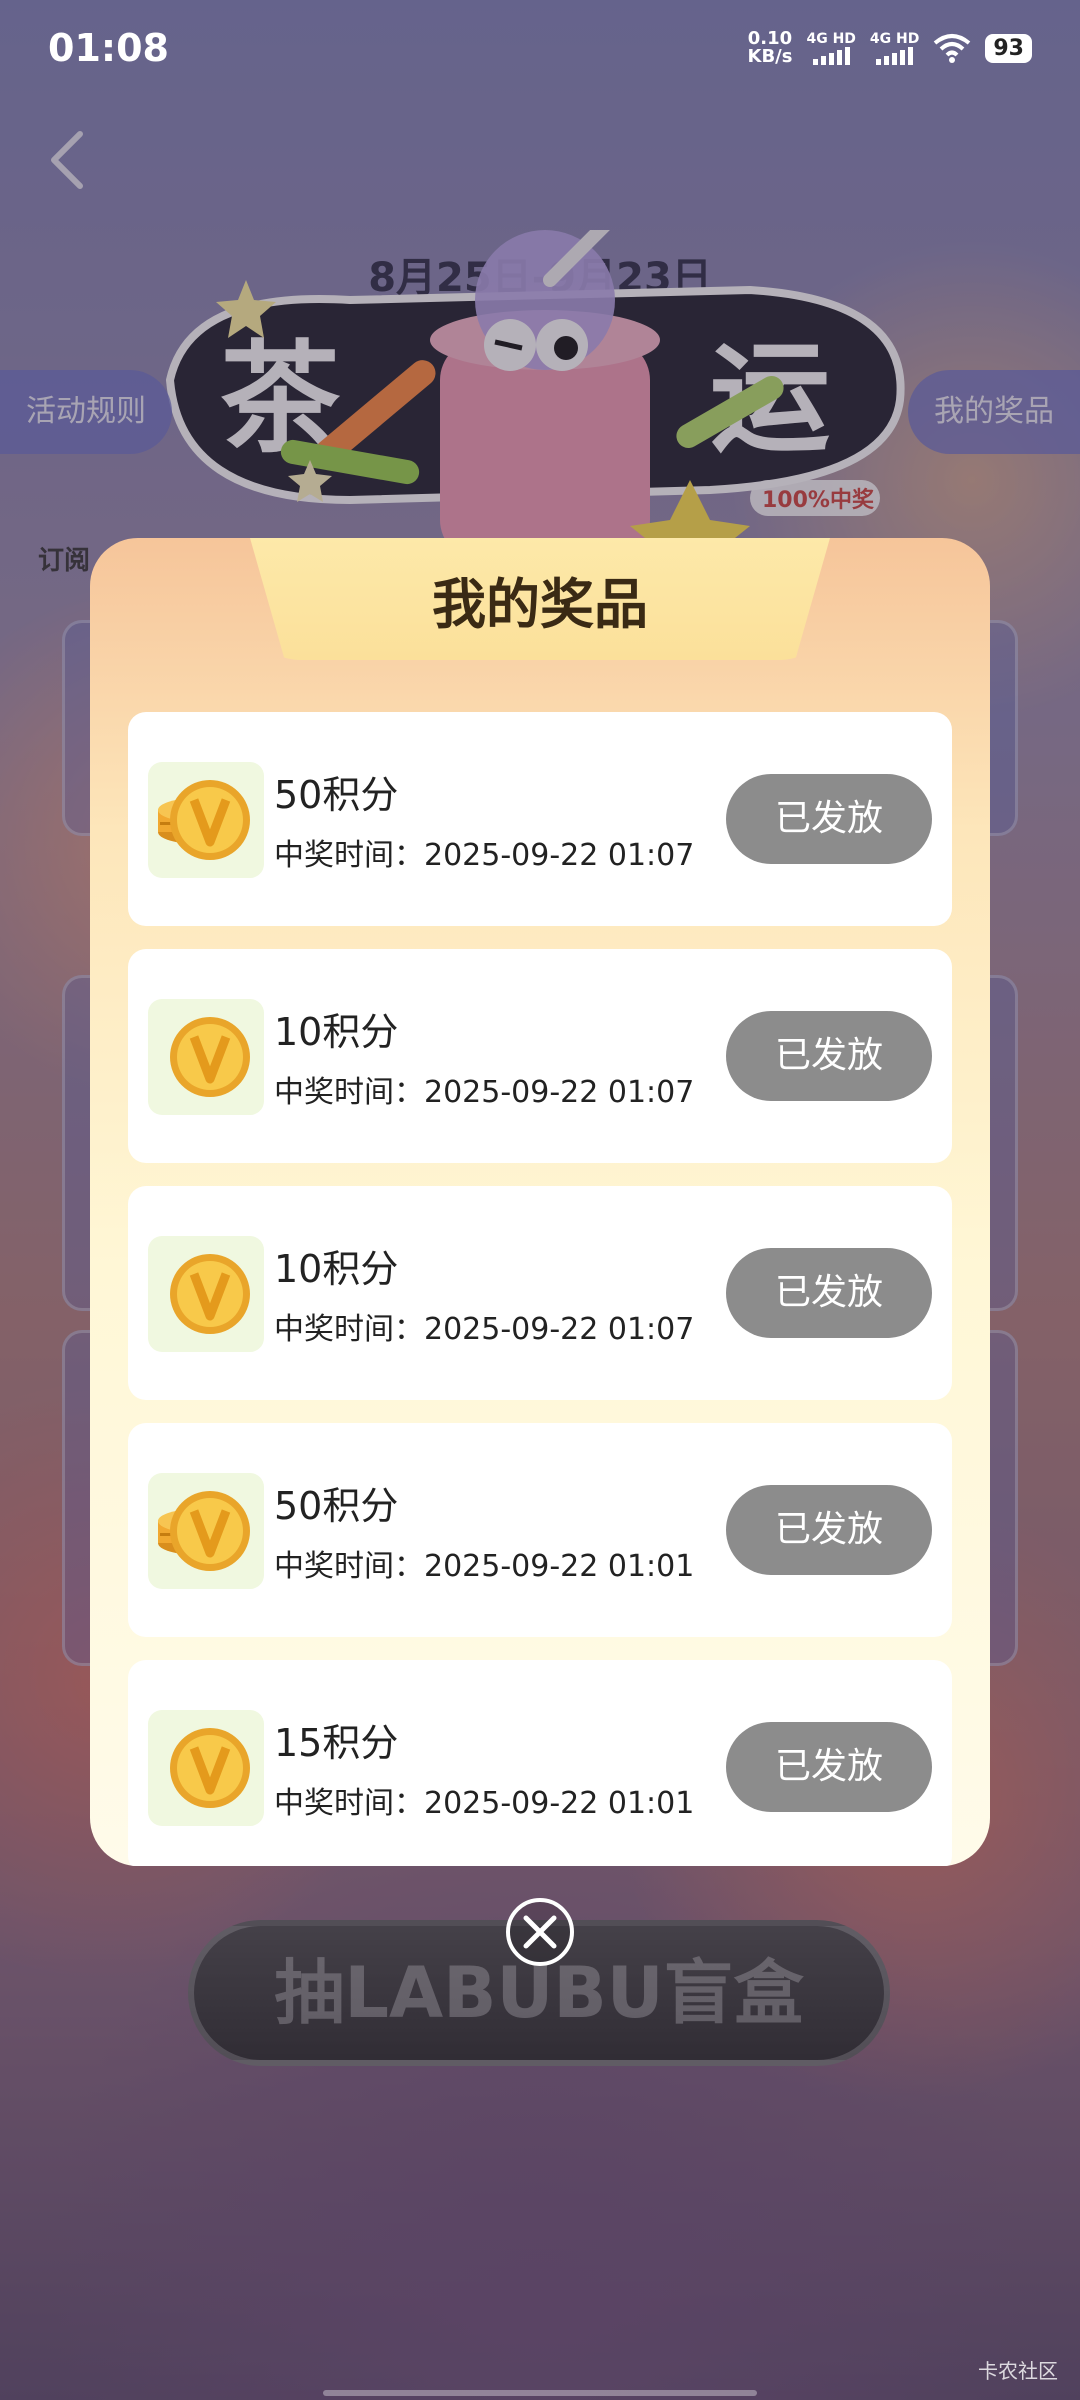 The height and width of the screenshot is (2400, 1080). What do you see at coordinates (108, 48) in the screenshot?
I see `status-time: 01:08` at bounding box center [108, 48].